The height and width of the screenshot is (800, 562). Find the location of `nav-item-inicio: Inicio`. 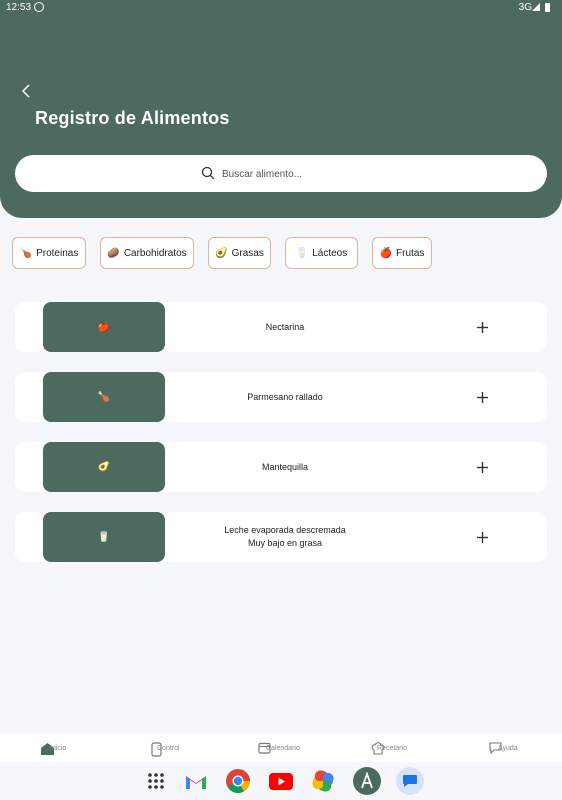

nav-item-inicio: Inicio is located at coordinates (56, 748).